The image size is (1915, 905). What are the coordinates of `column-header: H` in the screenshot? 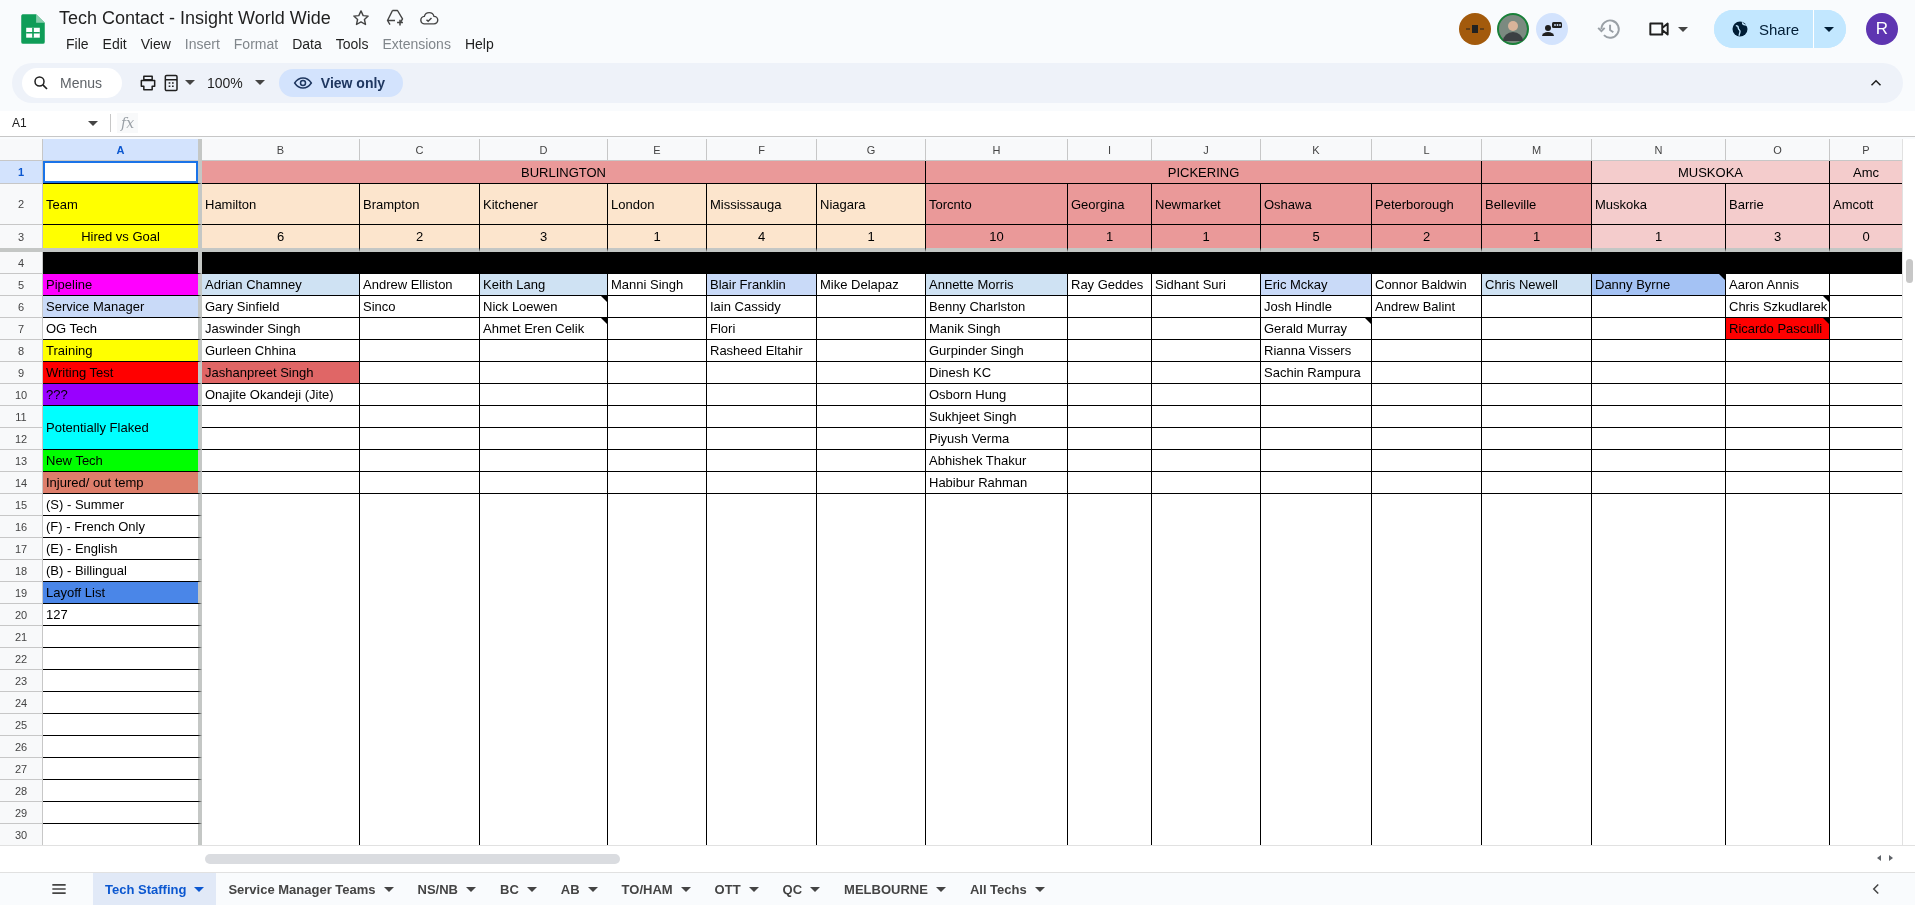 It's located at (997, 150).